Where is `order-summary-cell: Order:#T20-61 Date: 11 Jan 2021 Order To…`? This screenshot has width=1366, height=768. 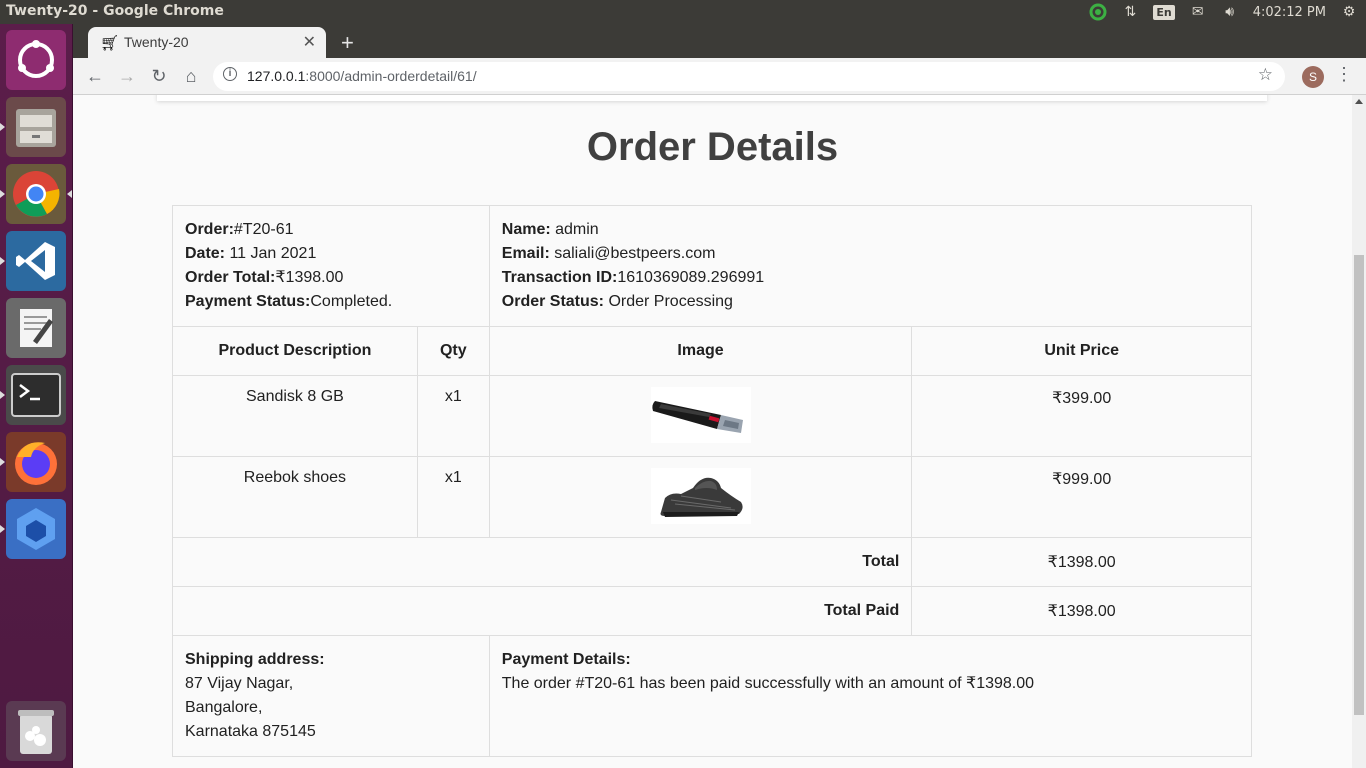
order-summary-cell: Order:#T20-61 Date: 11 Jan 2021 Order To… is located at coordinates (331, 266).